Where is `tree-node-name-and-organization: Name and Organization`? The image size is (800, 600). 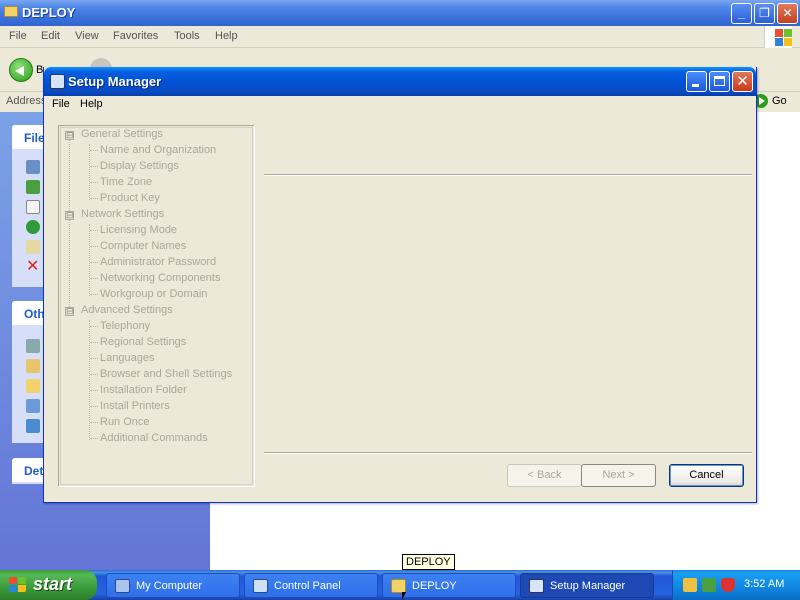 tree-node-name-and-organization: Name and Organization is located at coordinates (158, 150).